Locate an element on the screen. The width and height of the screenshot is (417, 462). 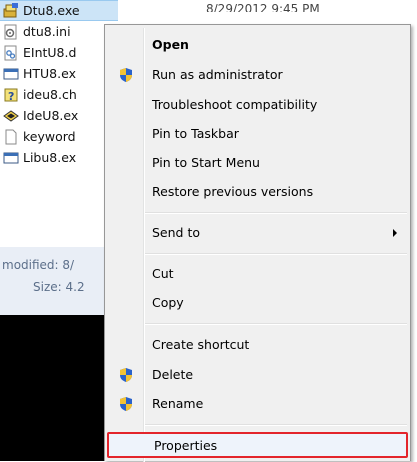
dll-file-icon is located at coordinates (11, 53).